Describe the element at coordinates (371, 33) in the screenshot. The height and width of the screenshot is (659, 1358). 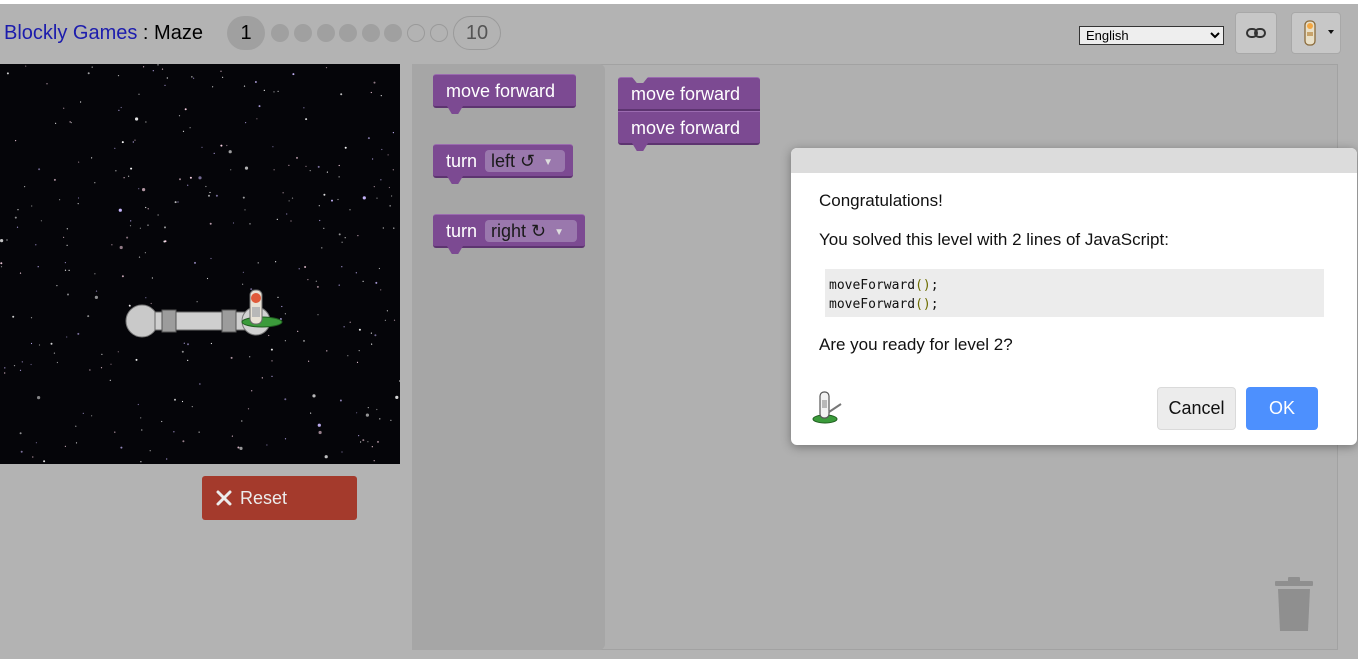
I see `level-6-dot` at that location.